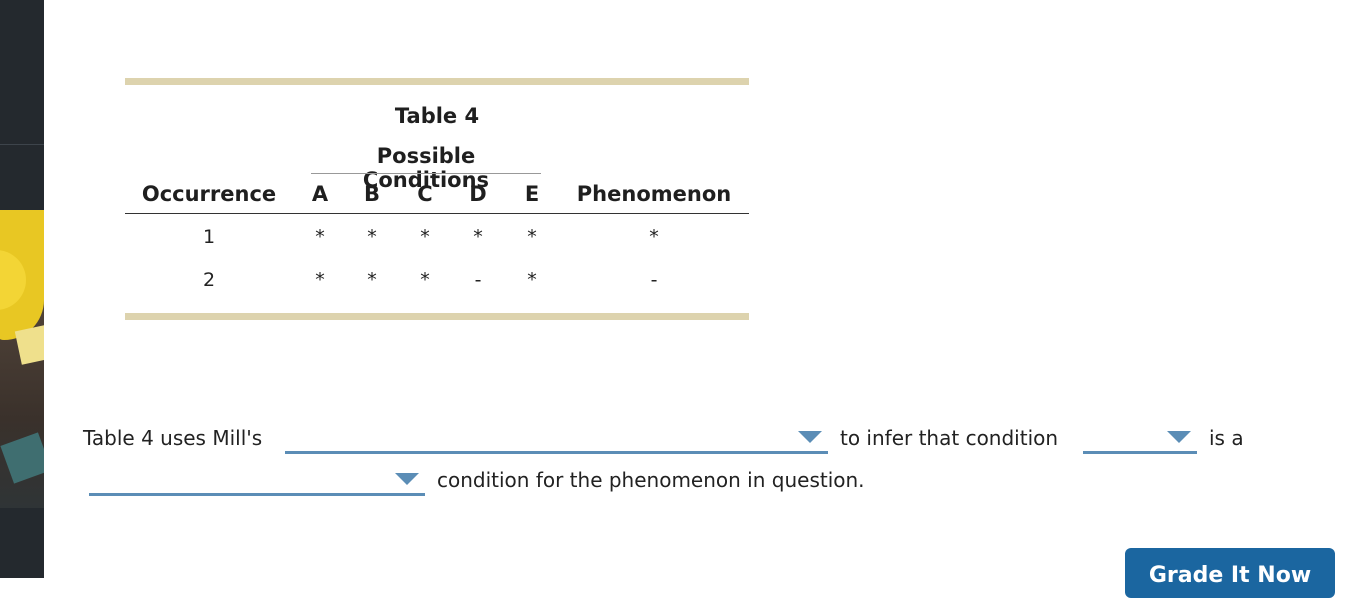  Describe the element at coordinates (22, 359) in the screenshot. I see `sidebar-photo` at that location.